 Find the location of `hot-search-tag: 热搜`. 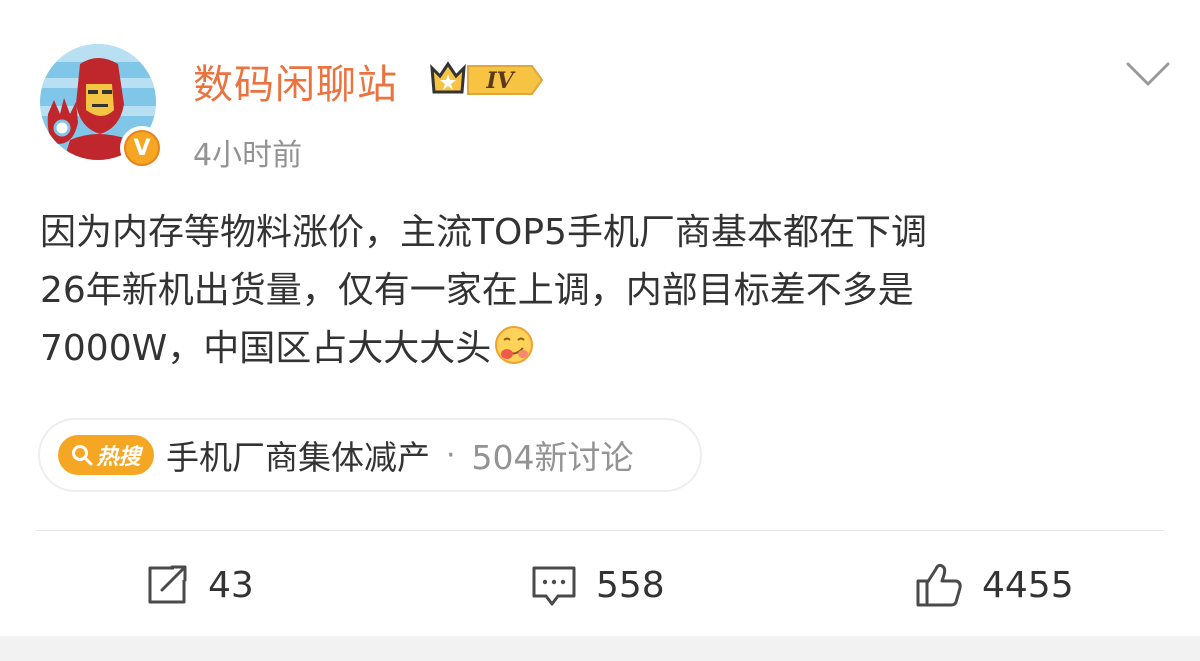

hot-search-tag: 热搜 is located at coordinates (106, 455).